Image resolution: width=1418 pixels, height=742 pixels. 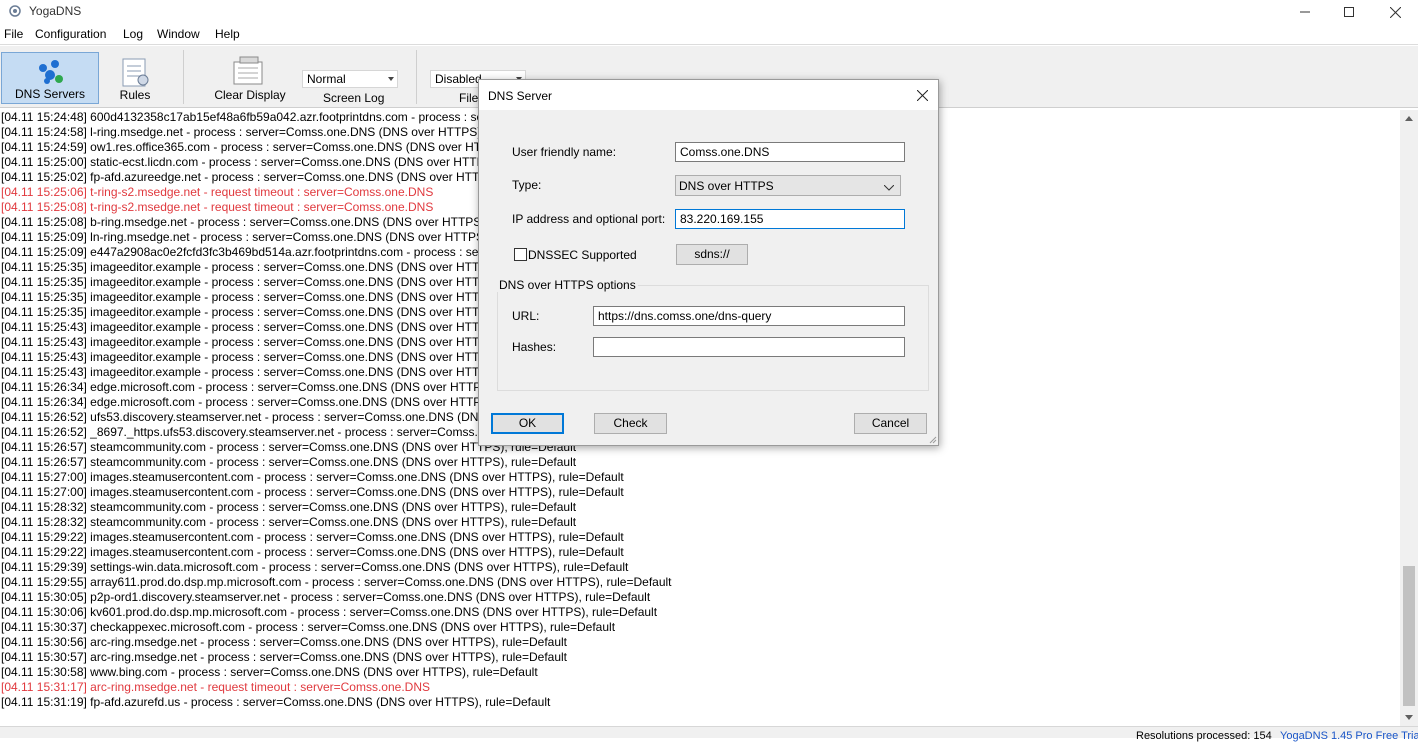 What do you see at coordinates (49, 94) in the screenshot?
I see `dns-servers-label: DNS Servers` at bounding box center [49, 94].